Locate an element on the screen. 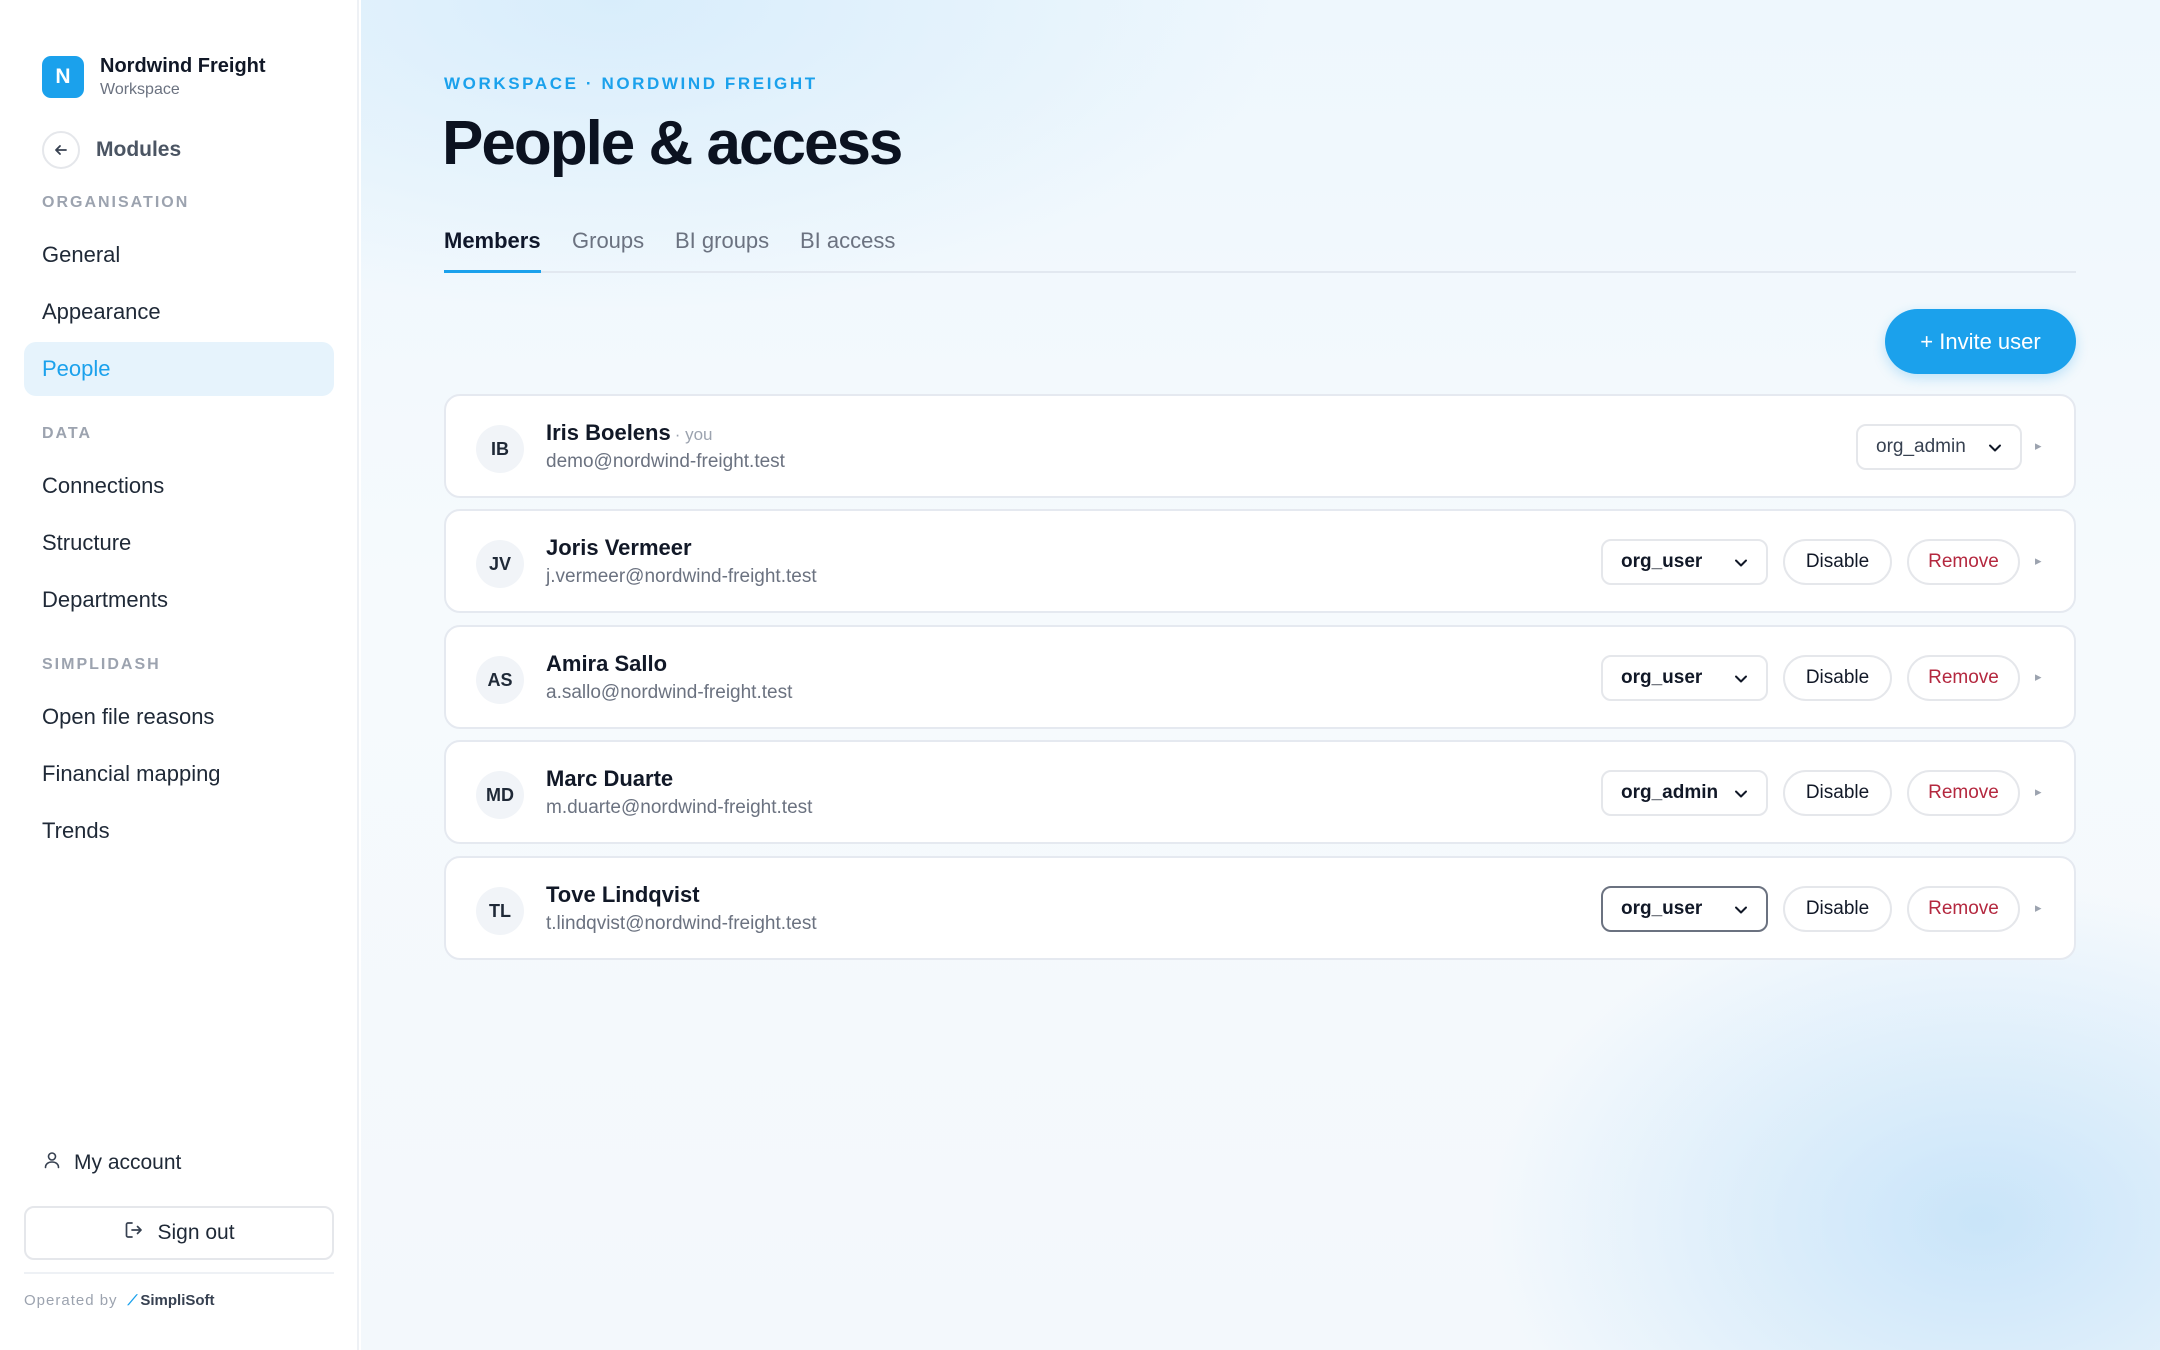 The image size is (2160, 1350). sign-out-label: Sign out is located at coordinates (196, 1232).